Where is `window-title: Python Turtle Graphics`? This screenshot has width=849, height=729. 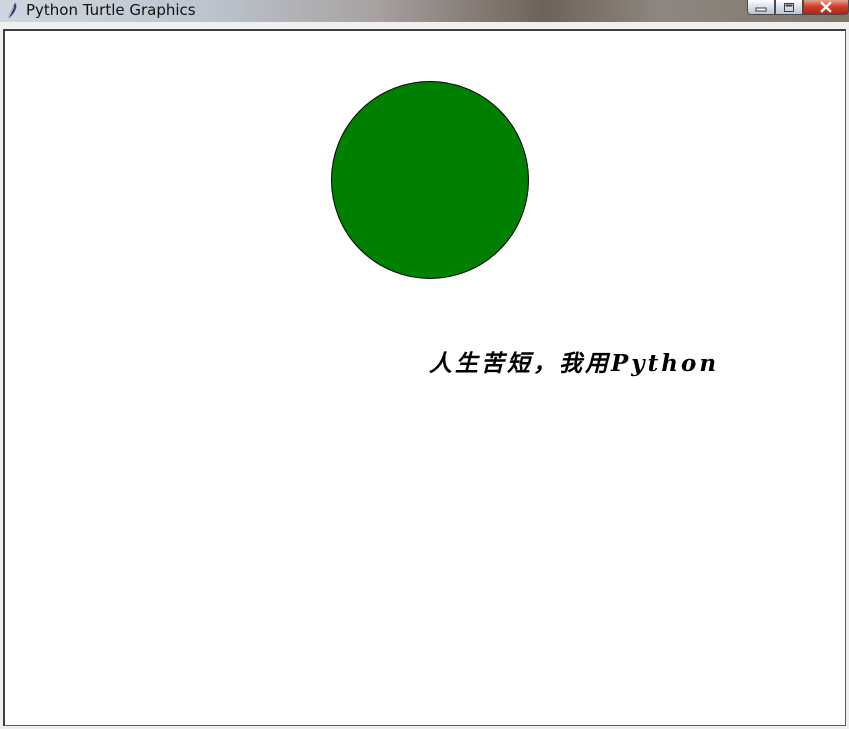 window-title: Python Turtle Graphics is located at coordinates (111, 10).